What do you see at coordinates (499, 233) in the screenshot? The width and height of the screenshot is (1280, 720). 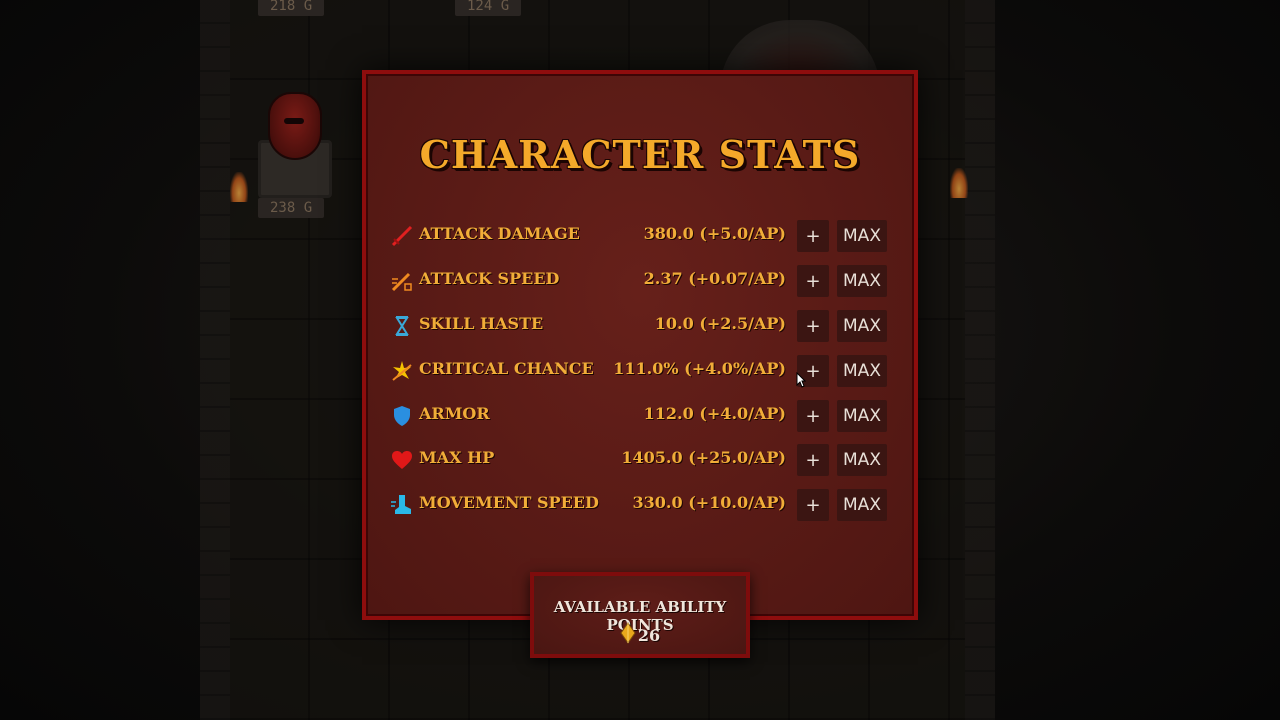 I see `stat-name: ATTACK DAMAGE` at bounding box center [499, 233].